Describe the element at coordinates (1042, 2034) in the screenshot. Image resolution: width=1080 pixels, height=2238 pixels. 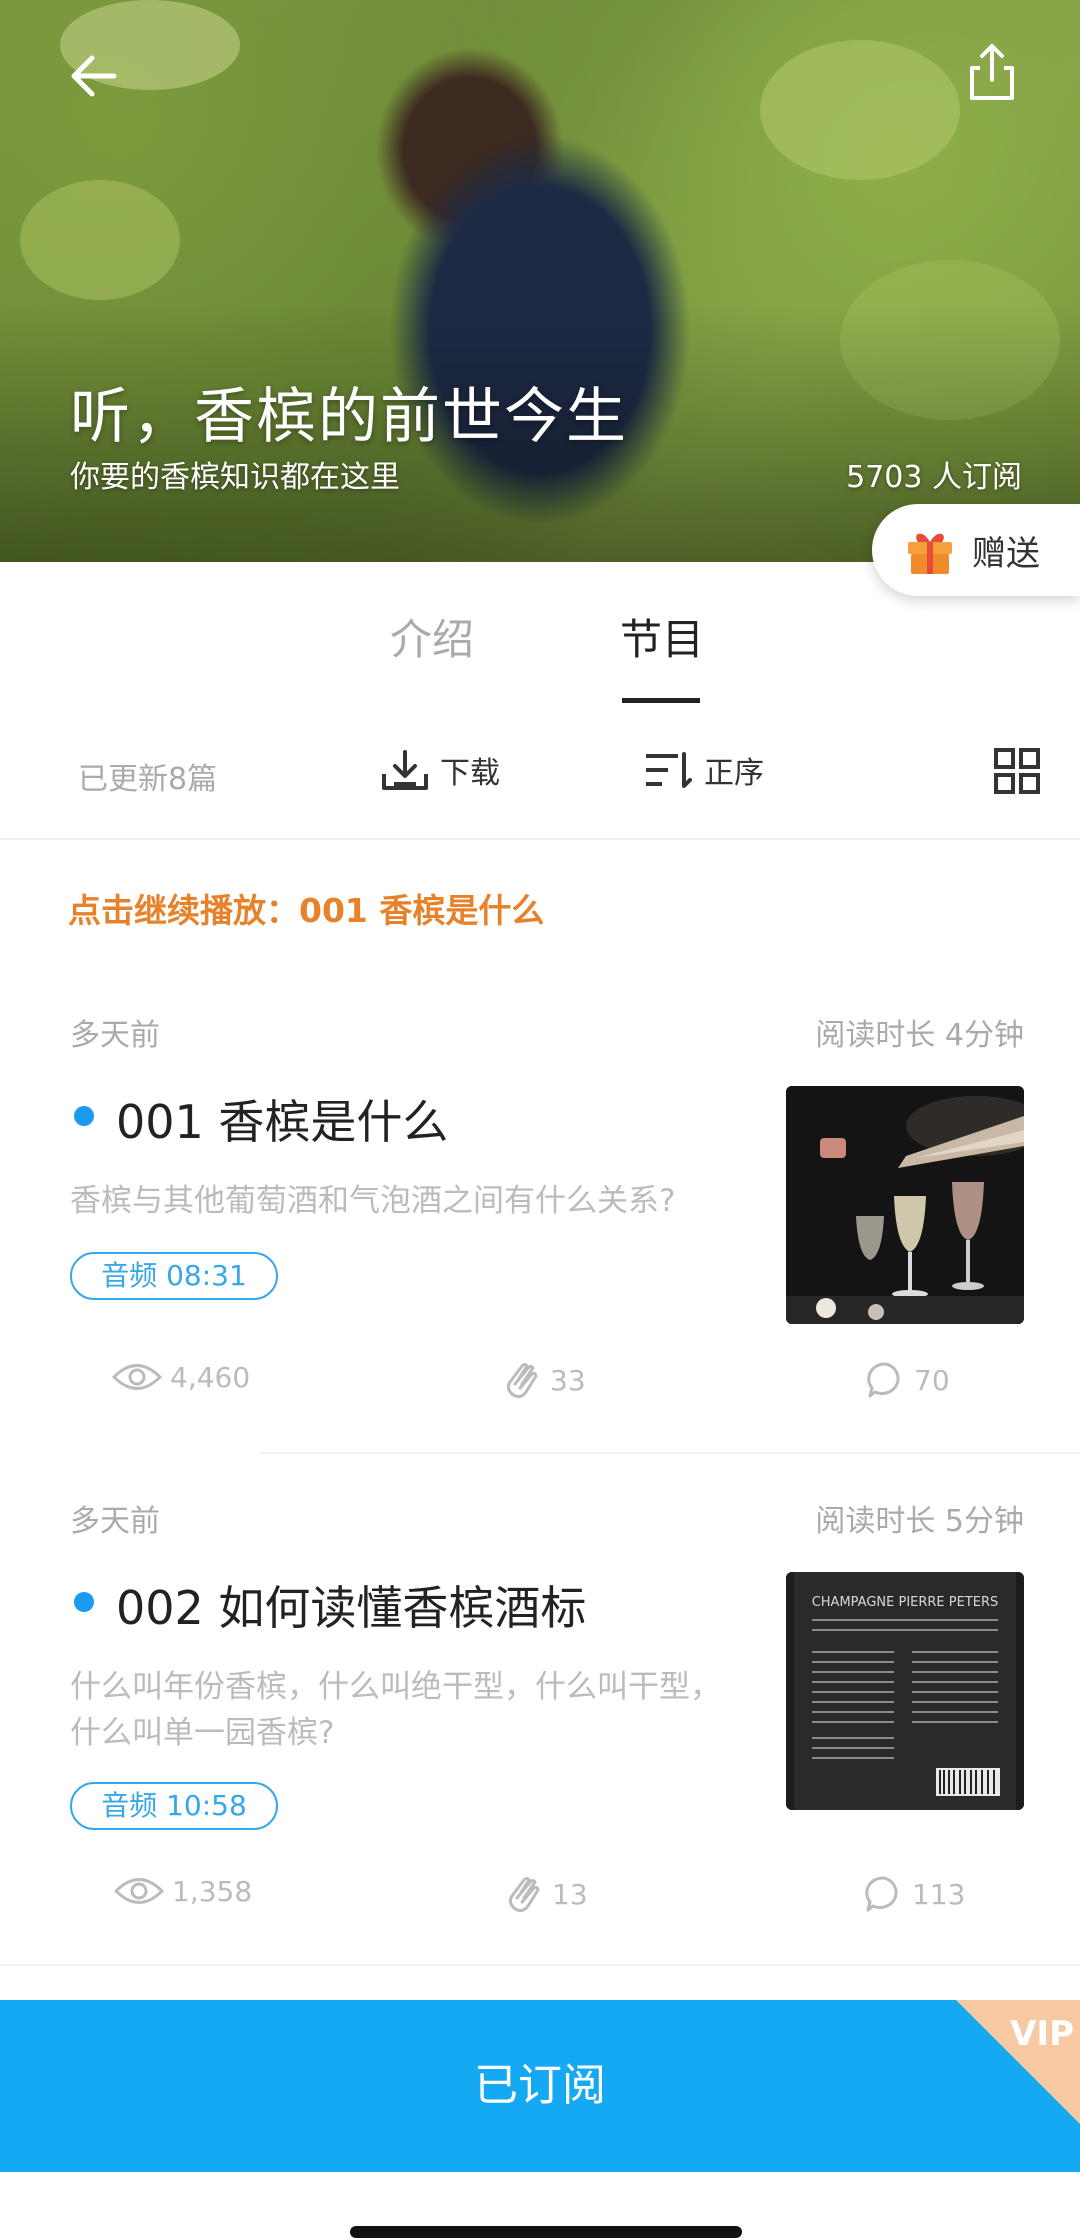
I see `vip-label: VIP` at that location.